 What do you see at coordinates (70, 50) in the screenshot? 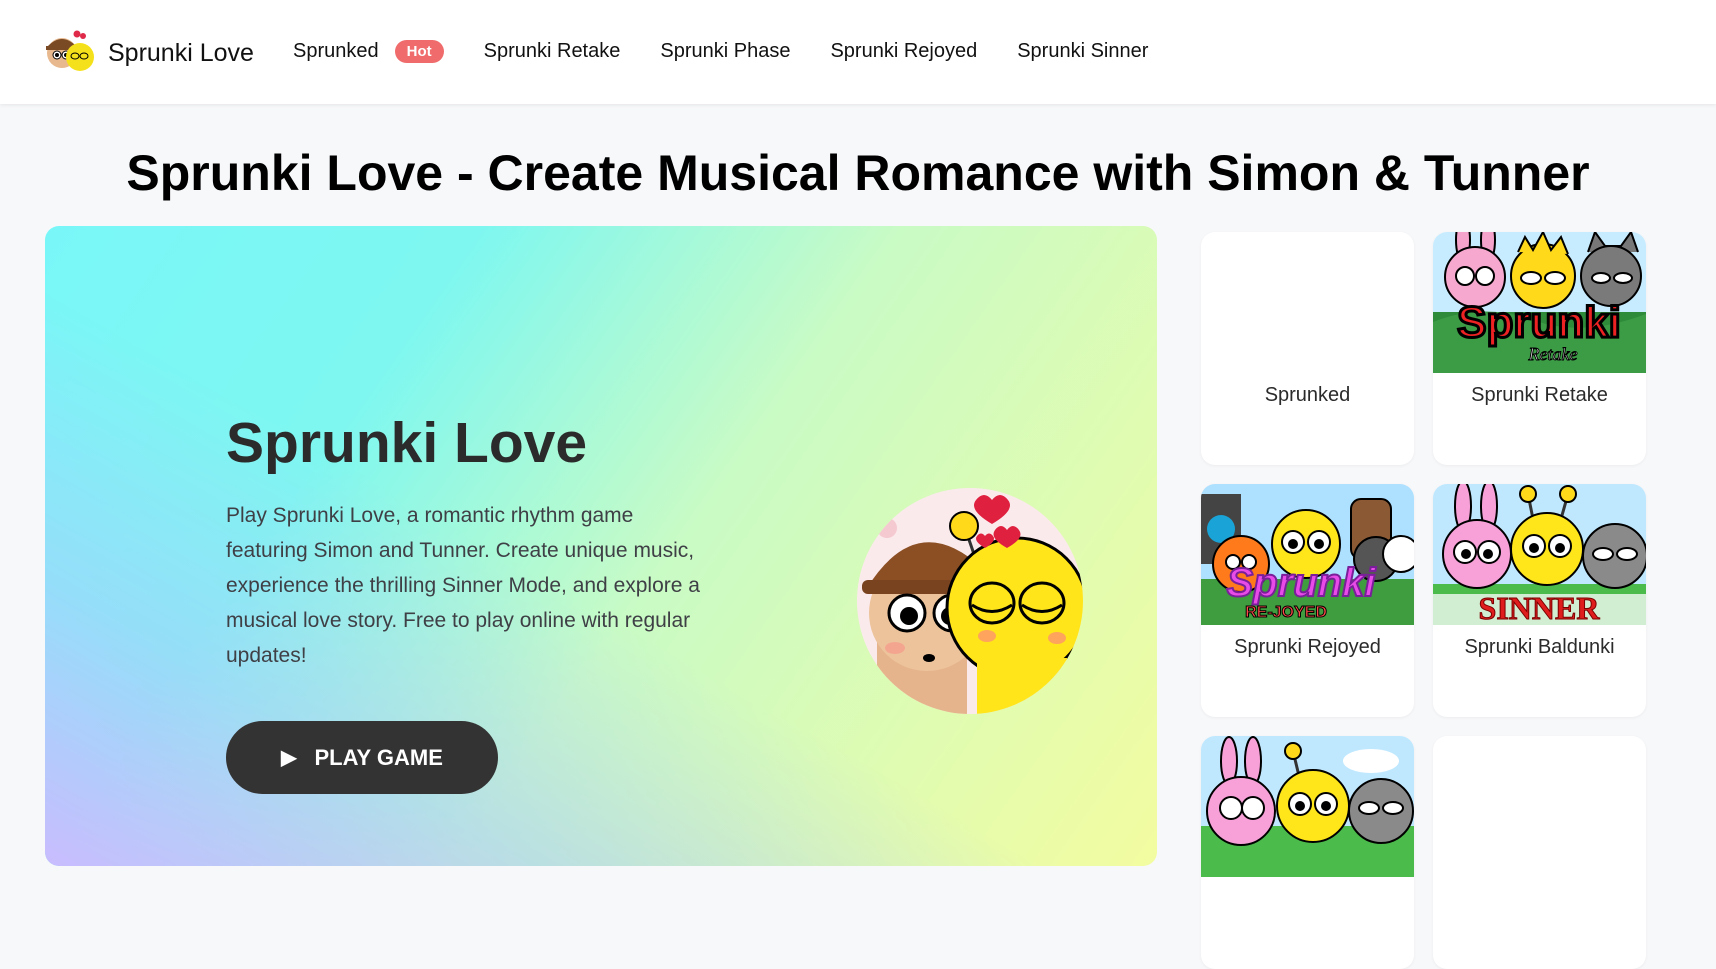
I see `sprunki-logo-icon` at bounding box center [70, 50].